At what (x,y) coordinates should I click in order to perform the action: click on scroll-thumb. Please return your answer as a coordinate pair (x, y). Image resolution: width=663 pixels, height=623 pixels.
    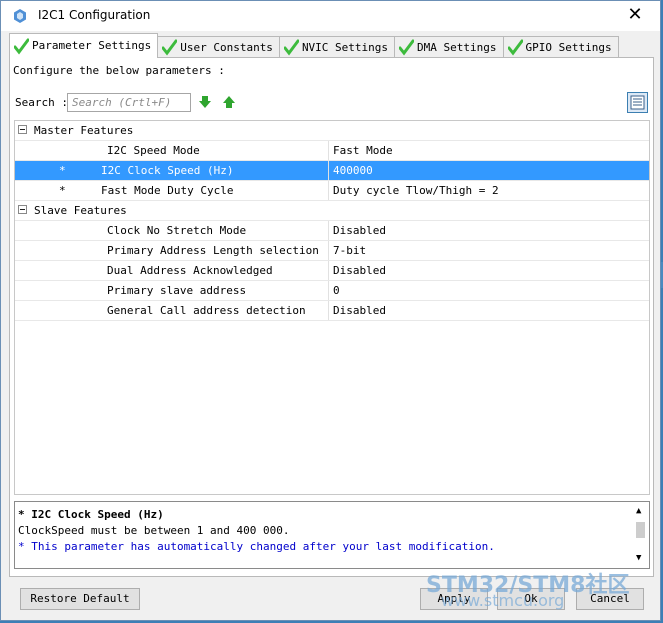
    Looking at the image, I should click on (640, 530).